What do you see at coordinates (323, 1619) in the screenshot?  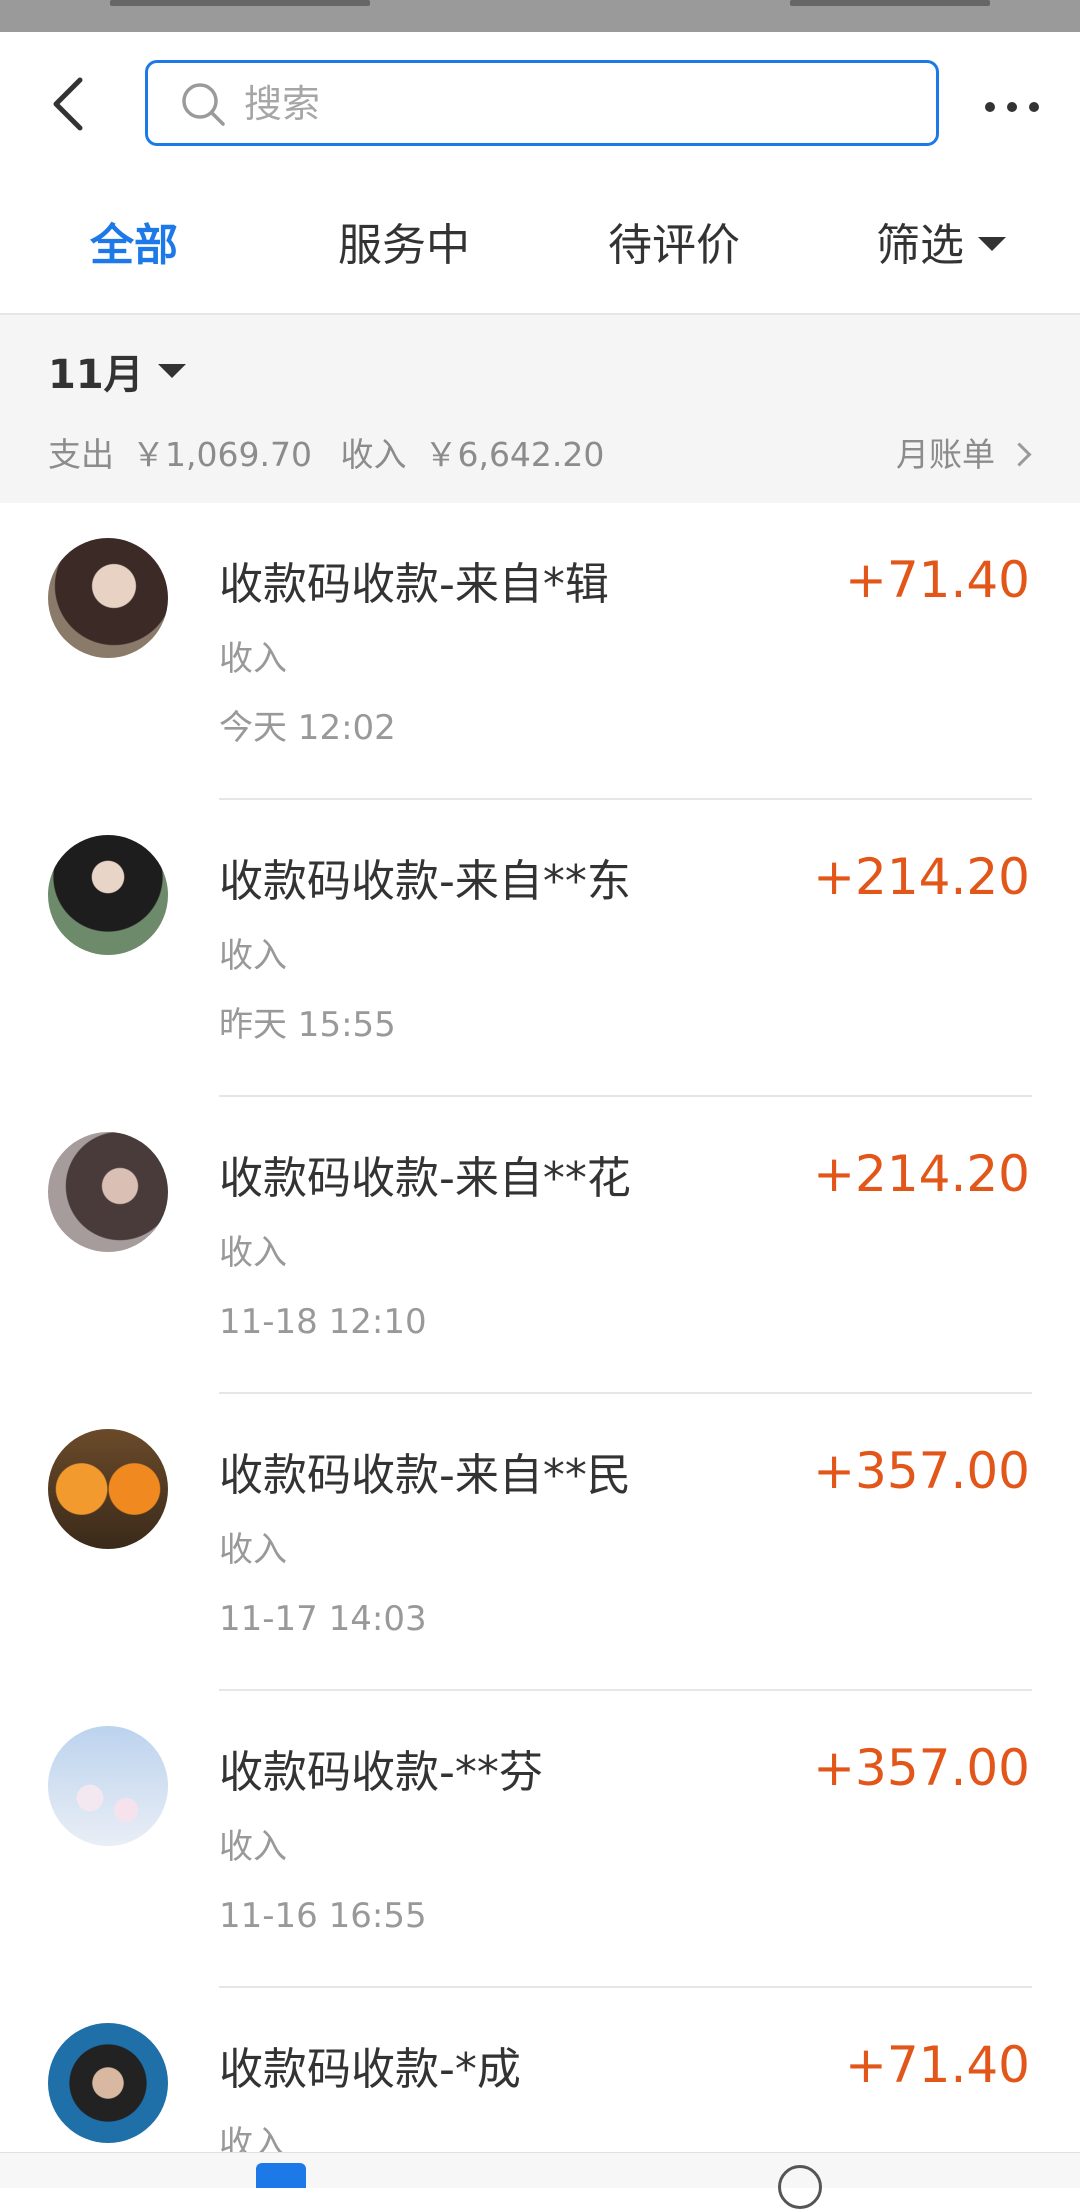 I see `transaction-time: 11-17 14:03` at bounding box center [323, 1619].